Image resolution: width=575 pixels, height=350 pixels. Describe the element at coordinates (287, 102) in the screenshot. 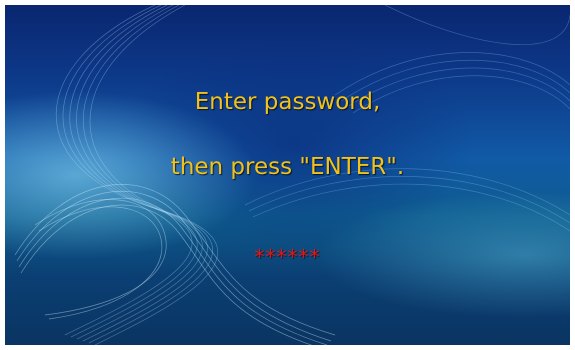

I see `prompt-line-1: Enter password,` at that location.